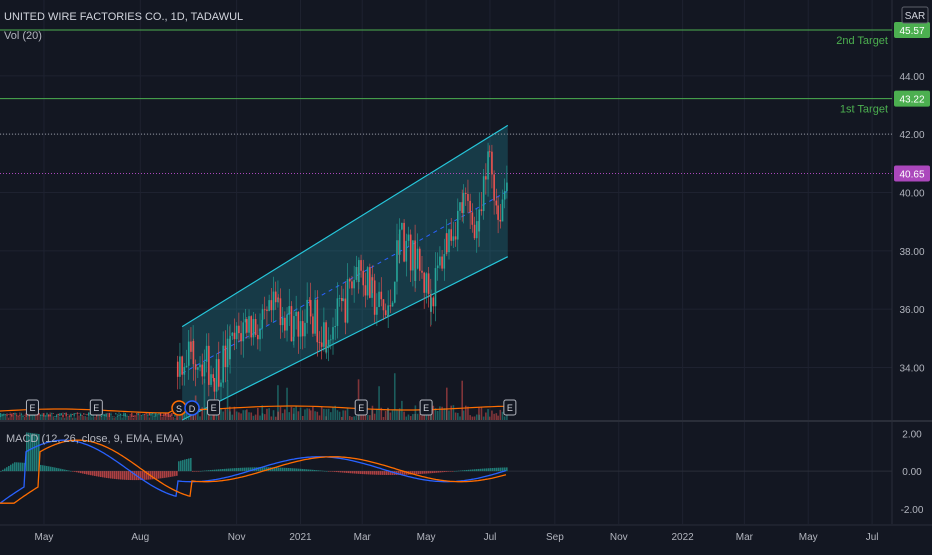 Image resolution: width=932 pixels, height=555 pixels. Describe the element at coordinates (911, 135) in the screenshot. I see `price-tick-1: 42.00` at that location.